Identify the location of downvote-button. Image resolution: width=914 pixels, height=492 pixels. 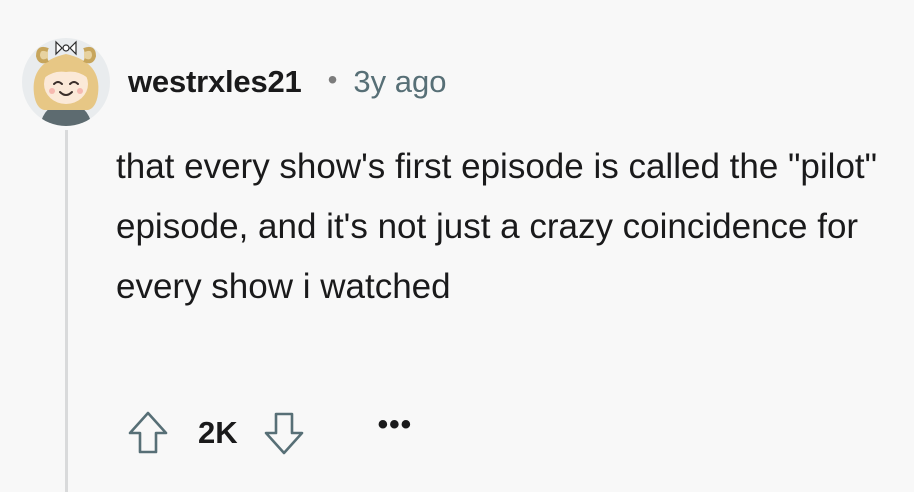
(284, 433).